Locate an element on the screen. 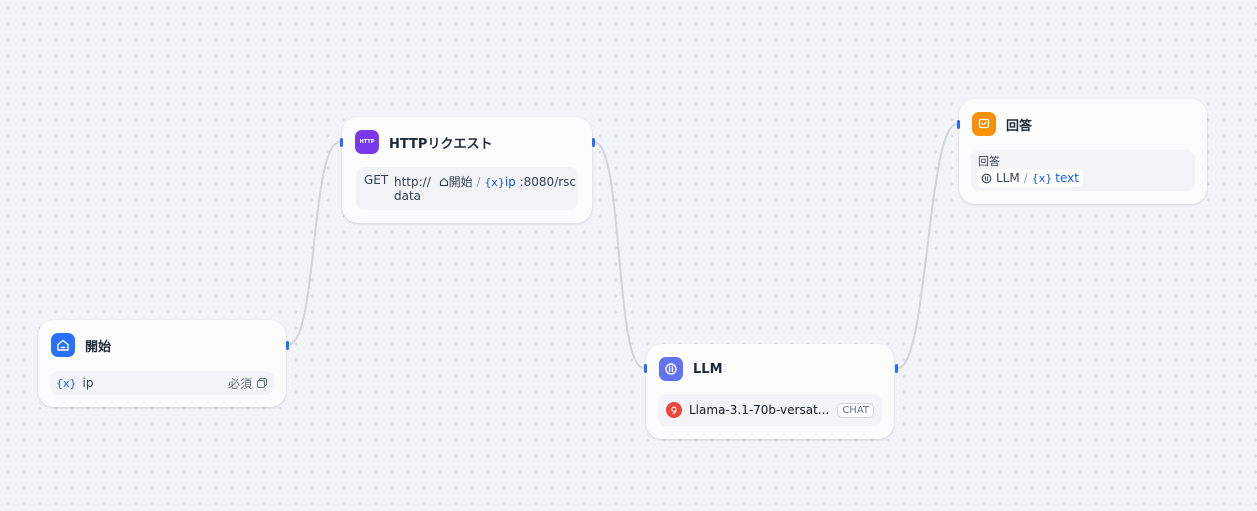 This screenshot has width=1257, height=511. answer-icon is located at coordinates (984, 124).